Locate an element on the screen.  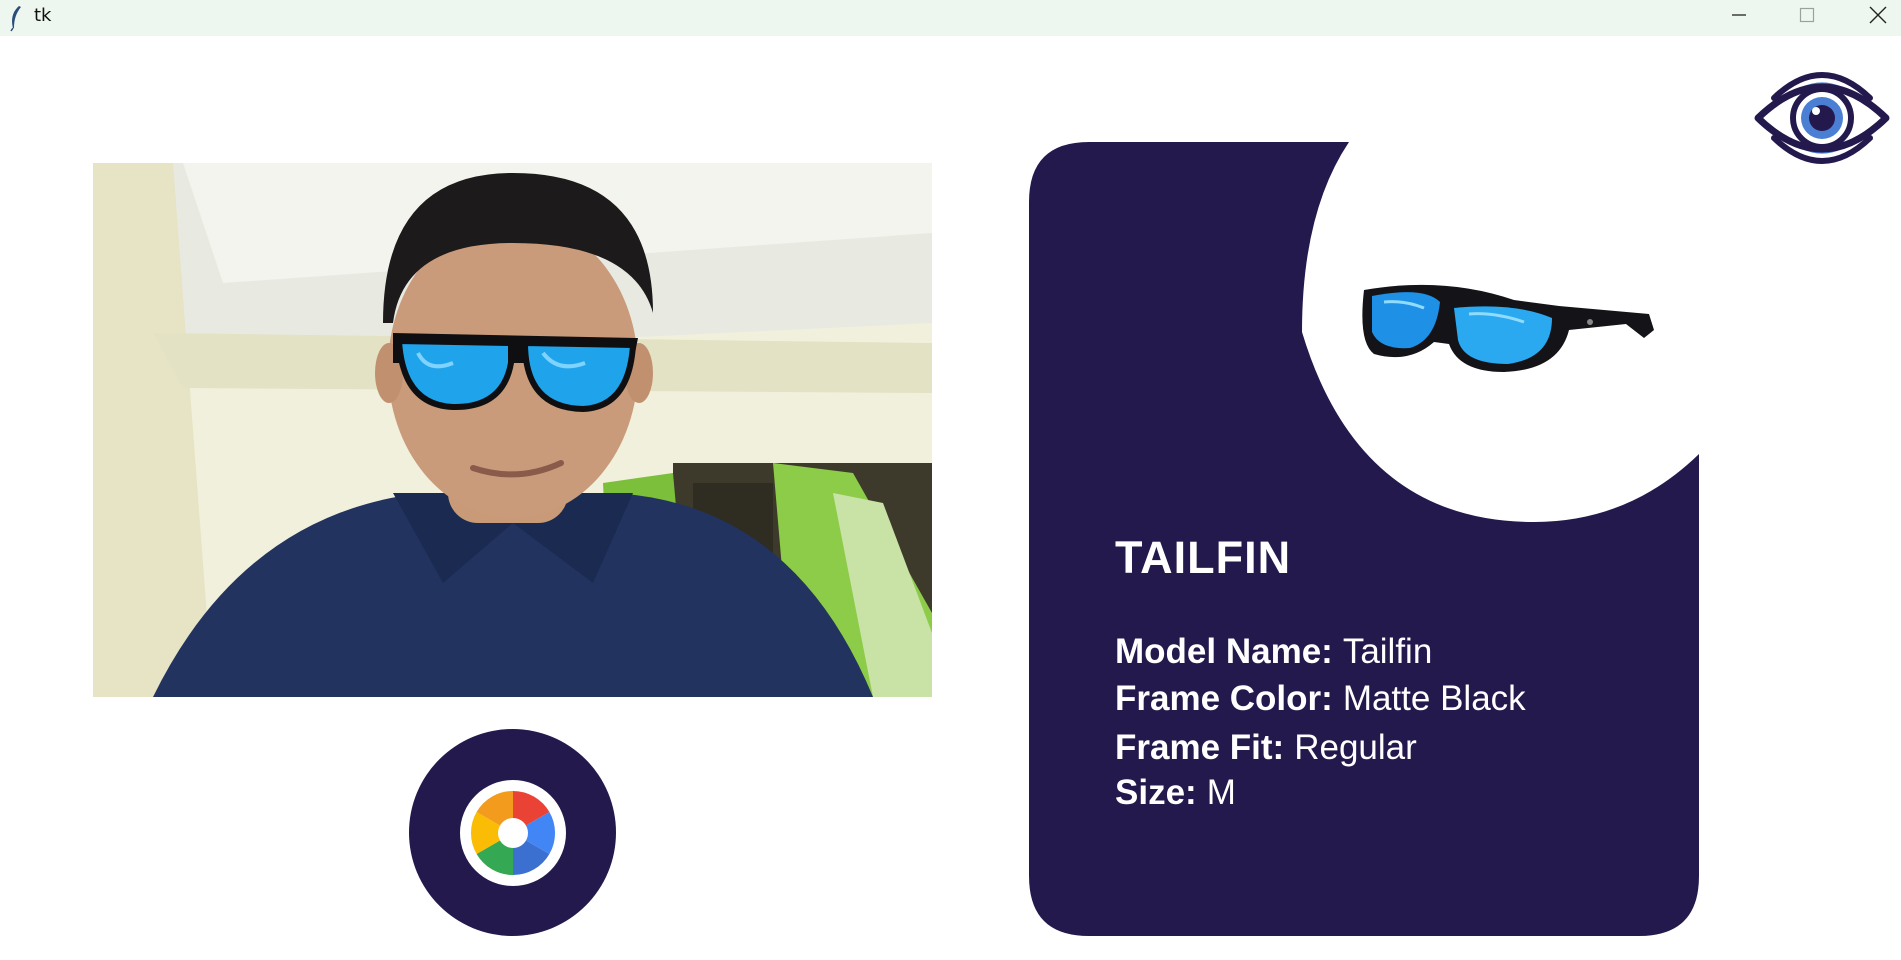
capture-button is located at coordinates (512, 832).